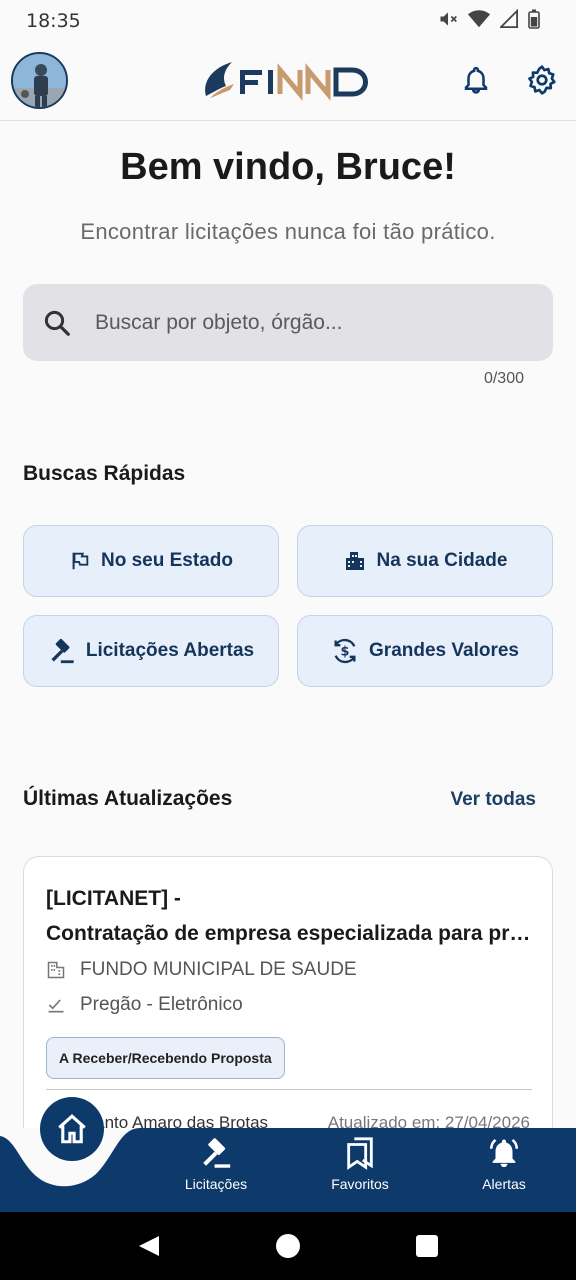 The image size is (576, 1280). I want to click on home-icon, so click(72, 1129).